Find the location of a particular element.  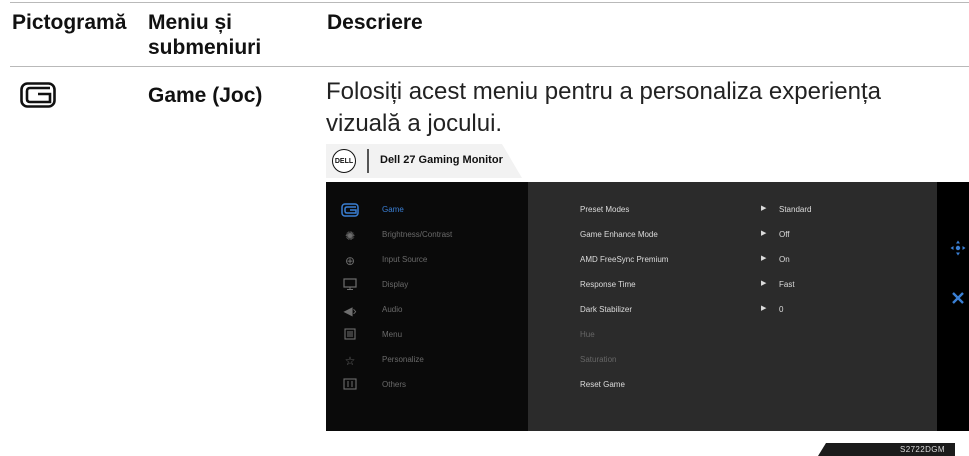

submenu-dark-stabilizer: Dark Stabilizer ▶ 0 is located at coordinates (732, 311).